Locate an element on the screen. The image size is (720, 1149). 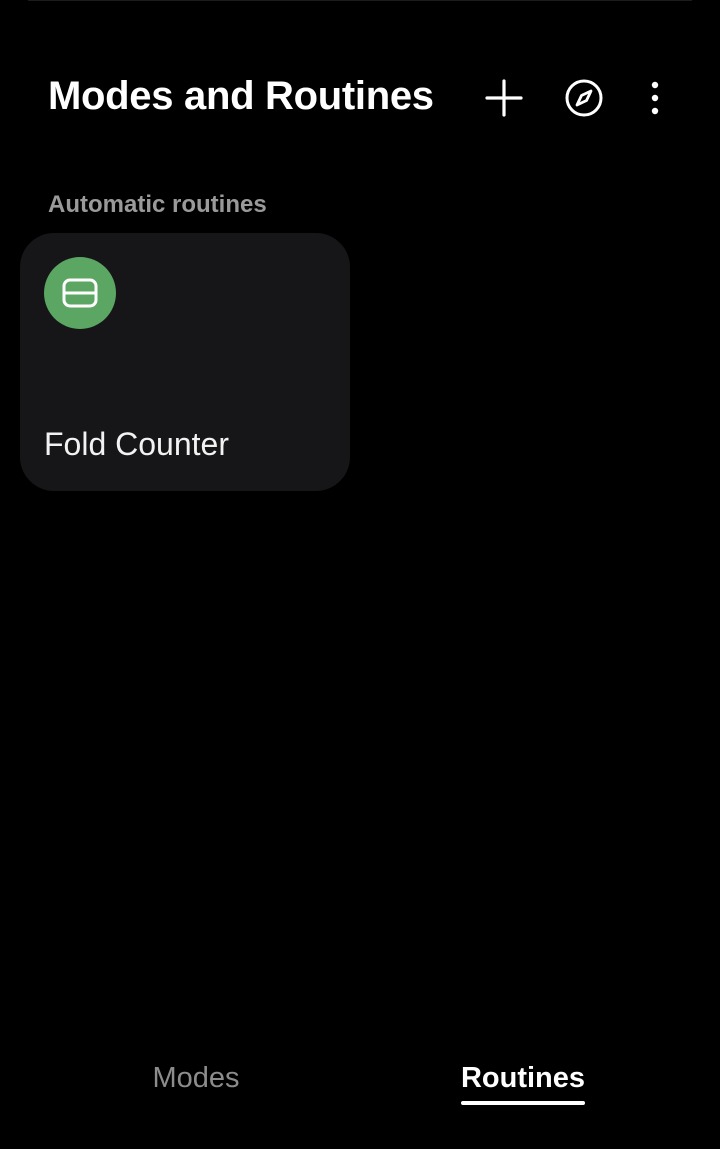
tab-modes: Modes is located at coordinates (196, 1087).